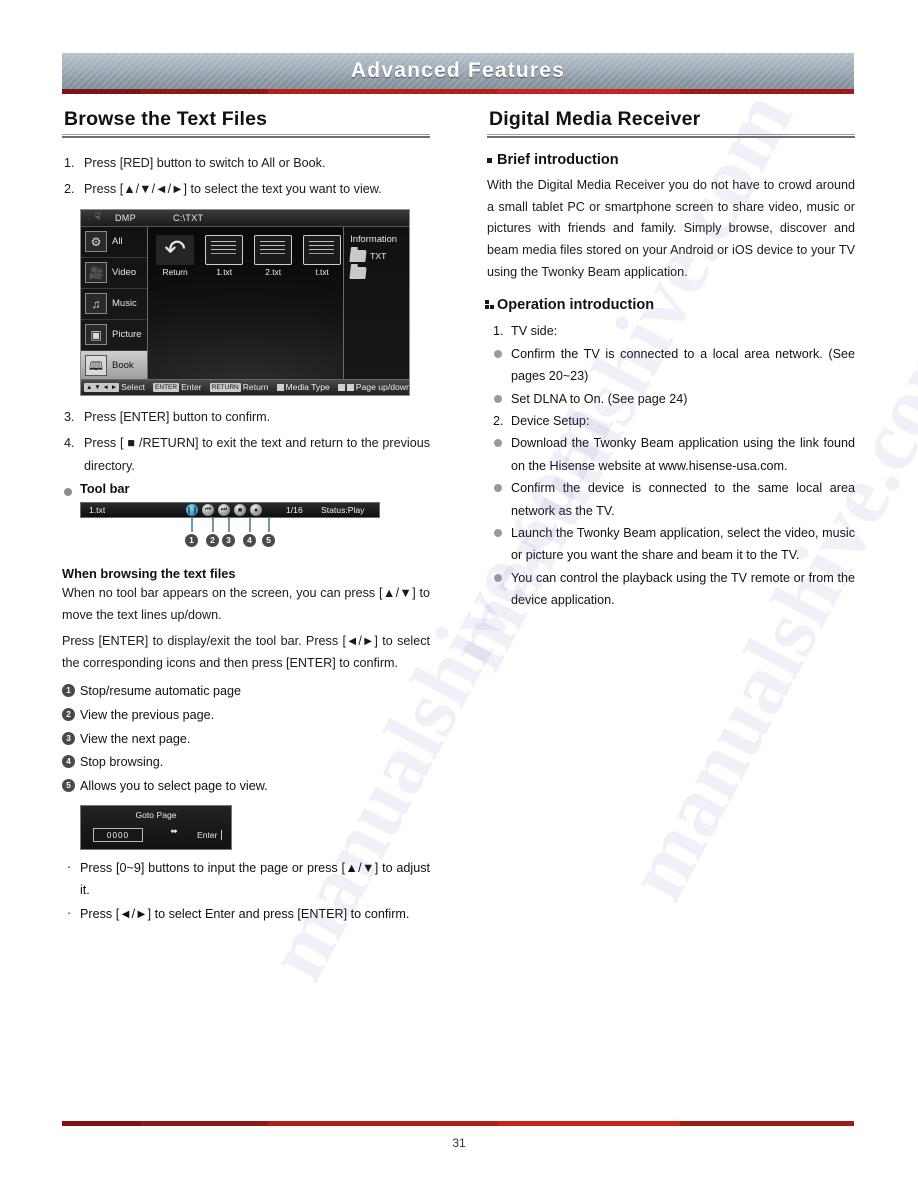  I want to click on folder-icon, so click(358, 255).